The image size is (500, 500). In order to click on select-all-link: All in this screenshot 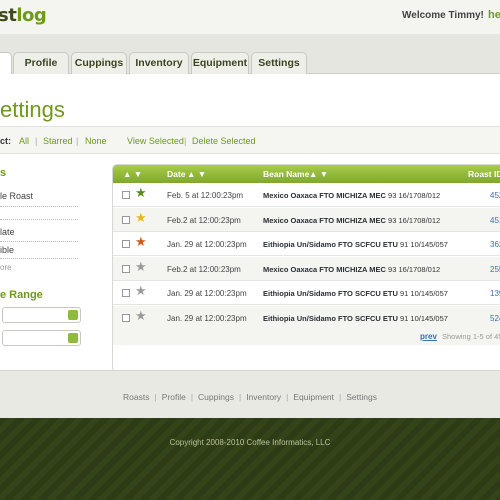, I will do `click(24, 141)`.